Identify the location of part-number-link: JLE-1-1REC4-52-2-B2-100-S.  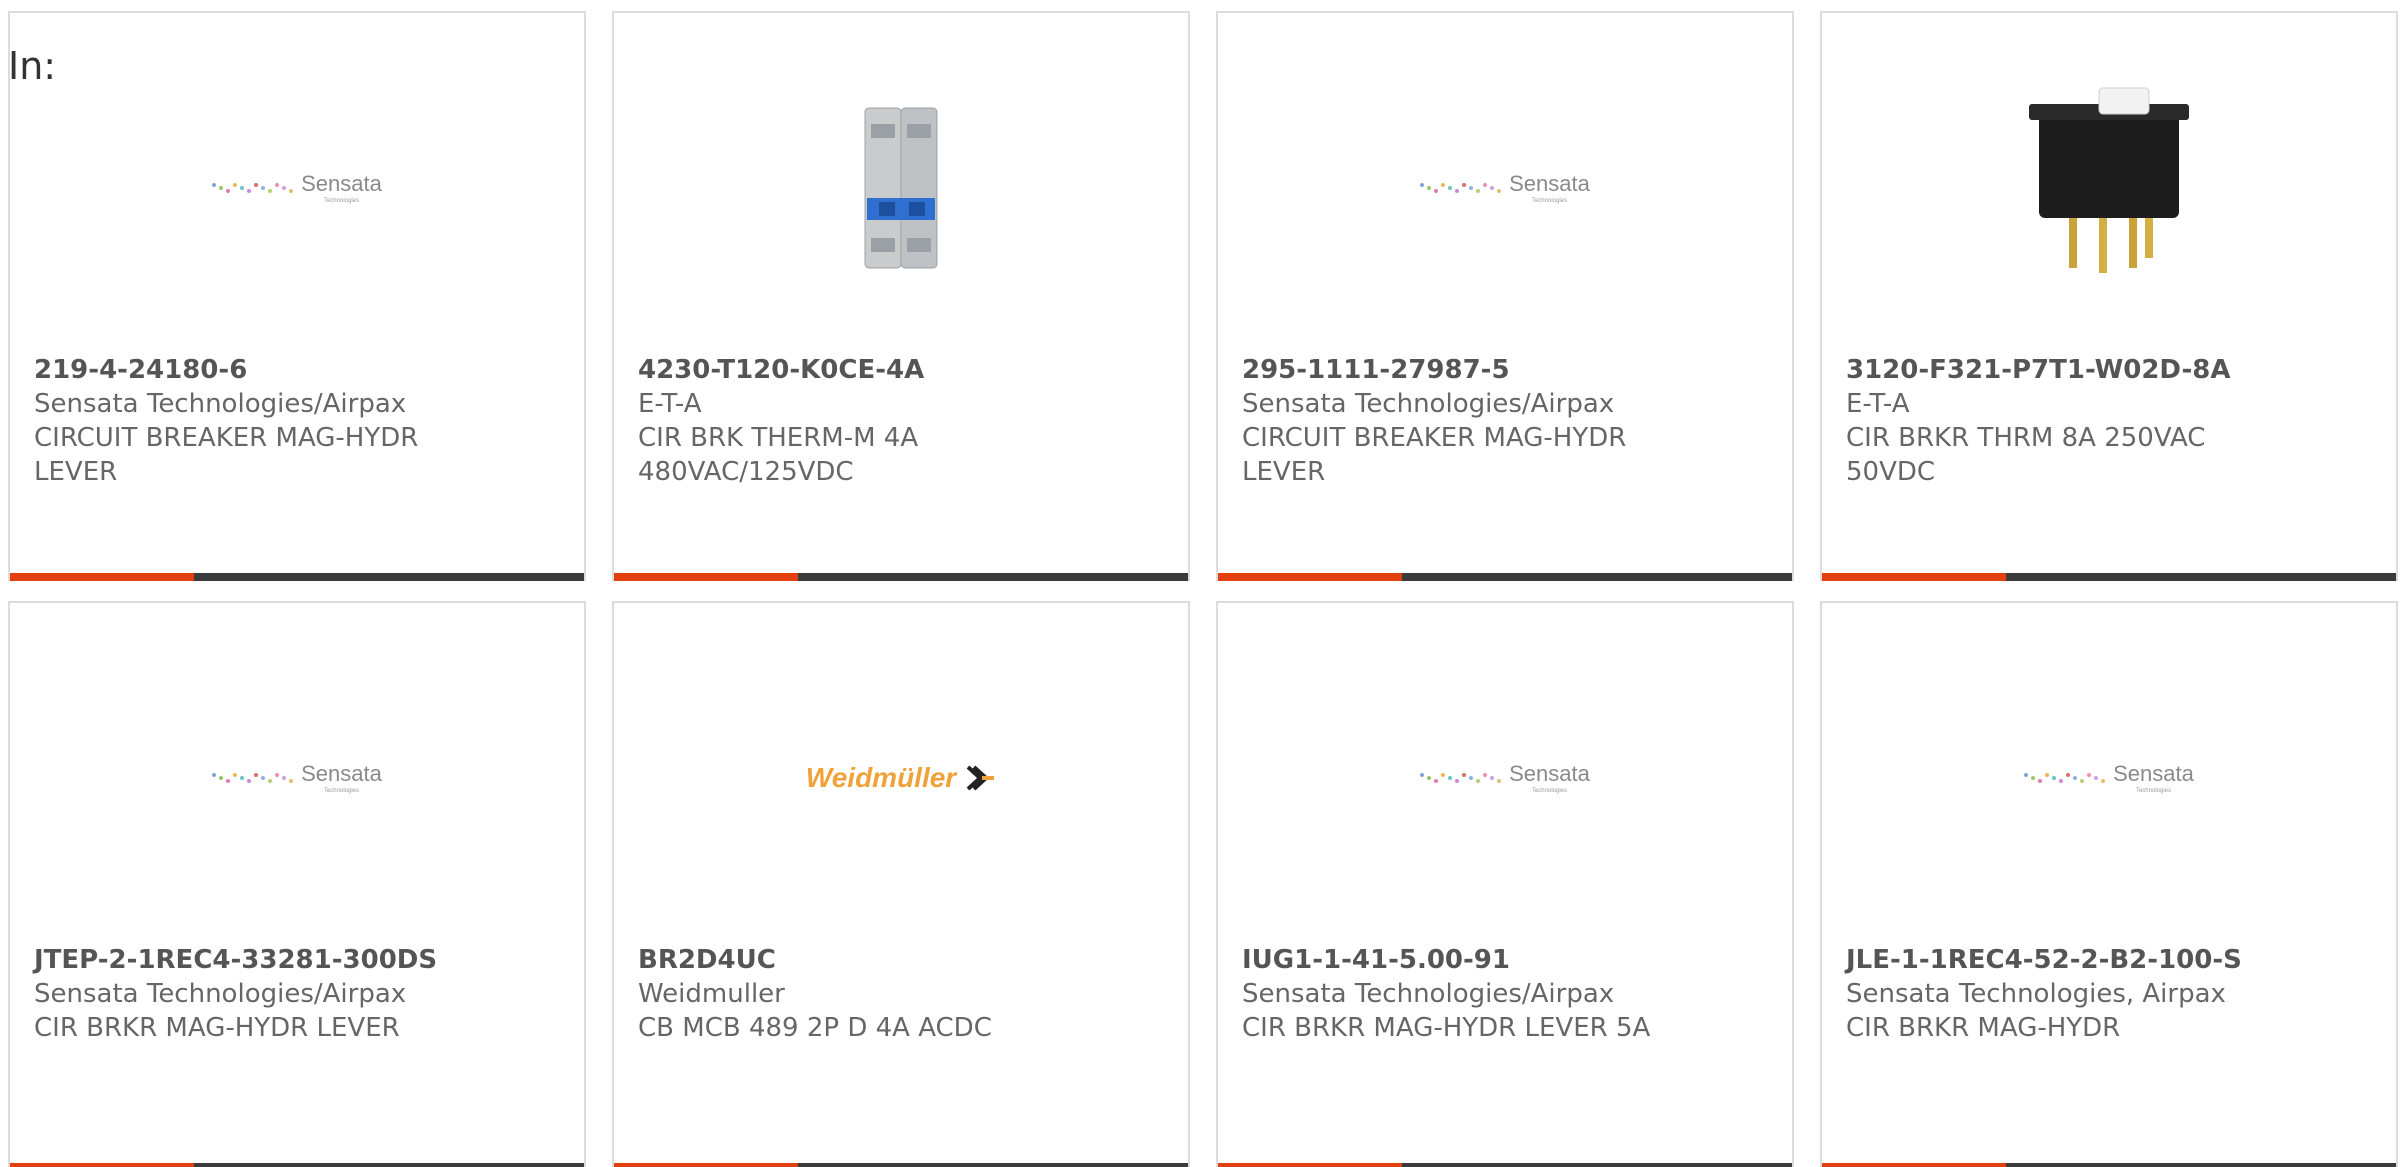
(2112, 960).